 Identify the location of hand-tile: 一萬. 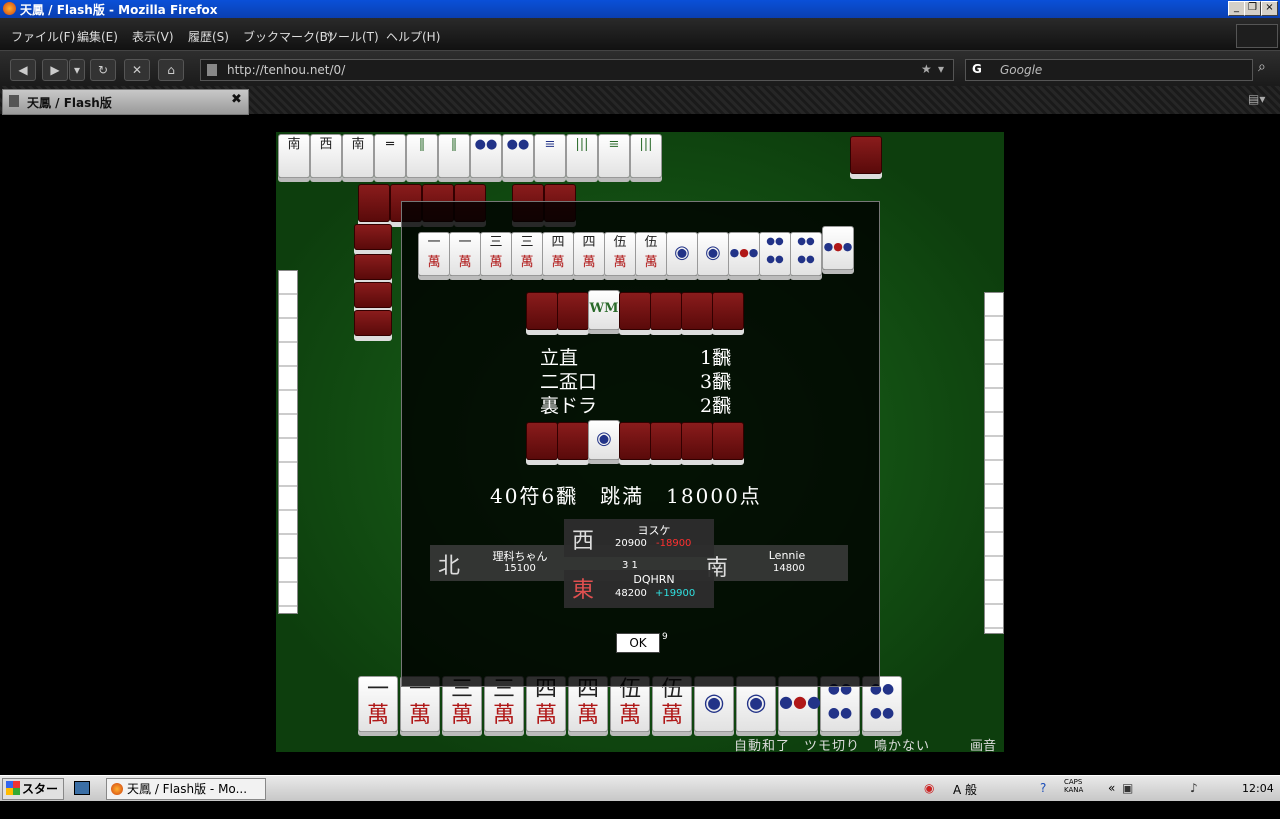
(378, 704).